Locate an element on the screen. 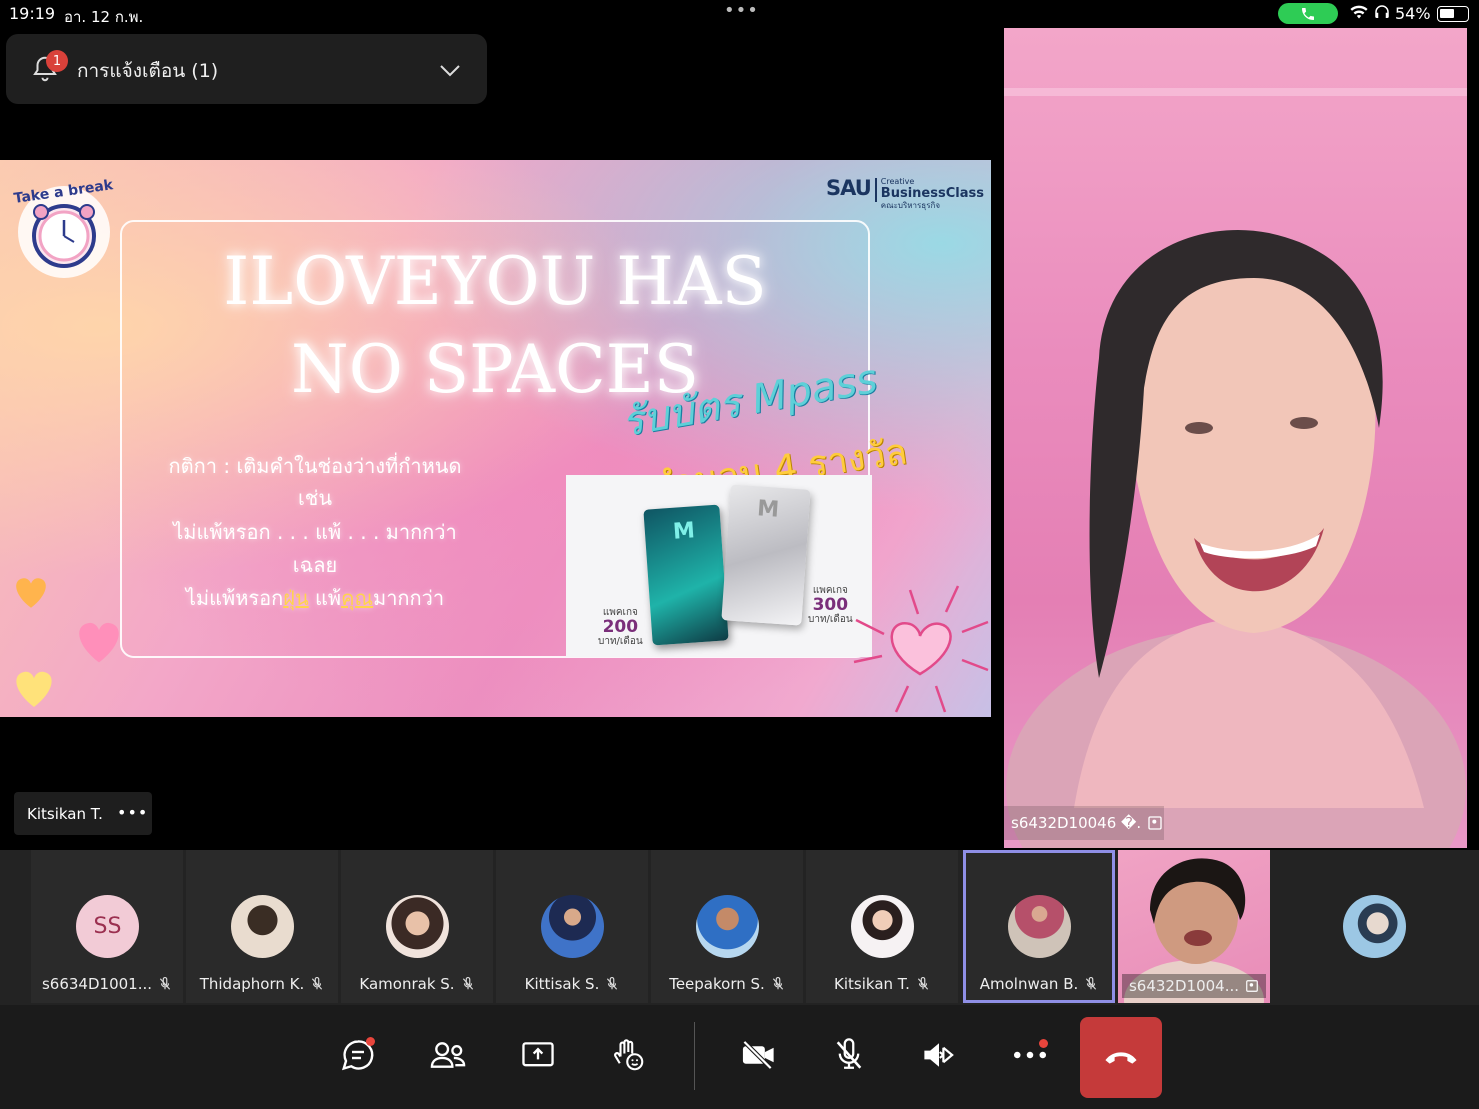 The width and height of the screenshot is (1479, 1109). speaker-bluetooth-icon is located at coordinates (939, 1055).